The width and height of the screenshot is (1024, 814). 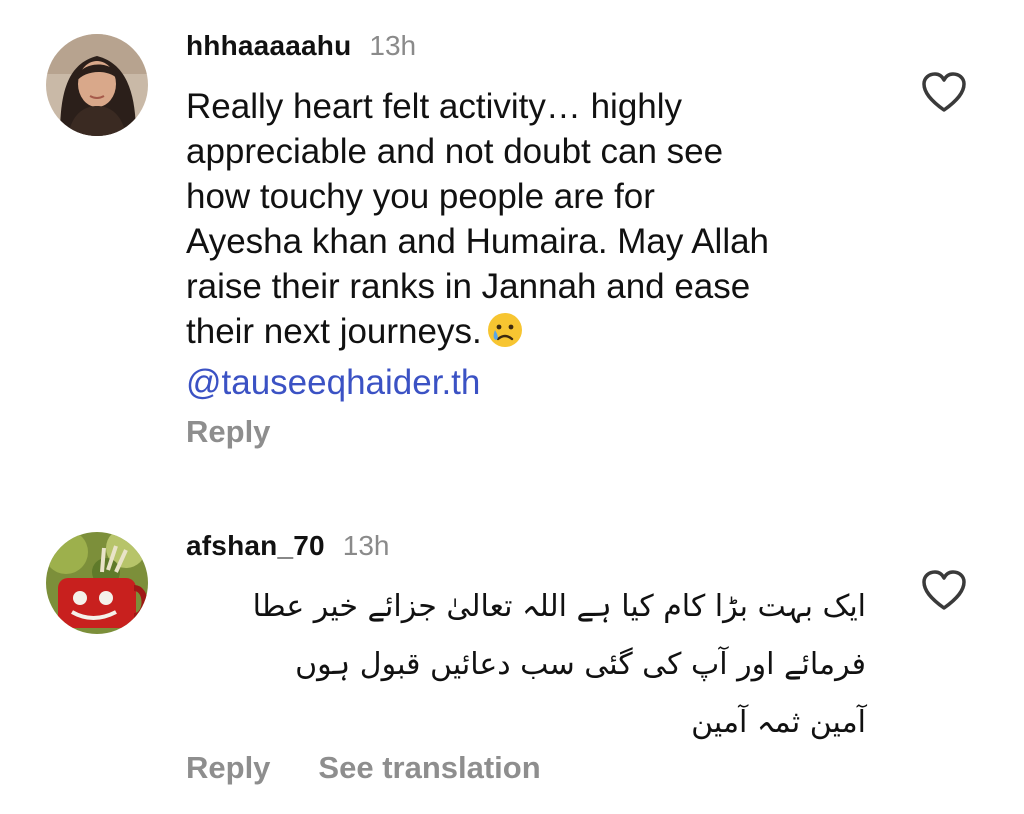 I want to click on see-translation-button: See translation, so click(x=429, y=768).